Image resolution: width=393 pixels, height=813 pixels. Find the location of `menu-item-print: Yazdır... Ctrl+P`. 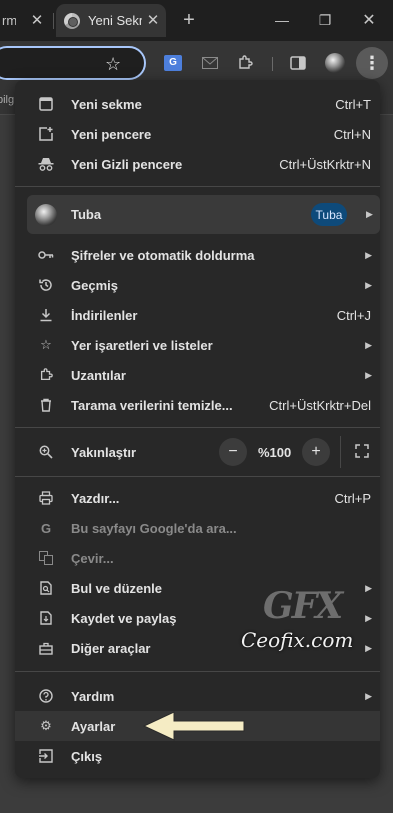

menu-item-print: Yazdır... Ctrl+P is located at coordinates (197, 498).